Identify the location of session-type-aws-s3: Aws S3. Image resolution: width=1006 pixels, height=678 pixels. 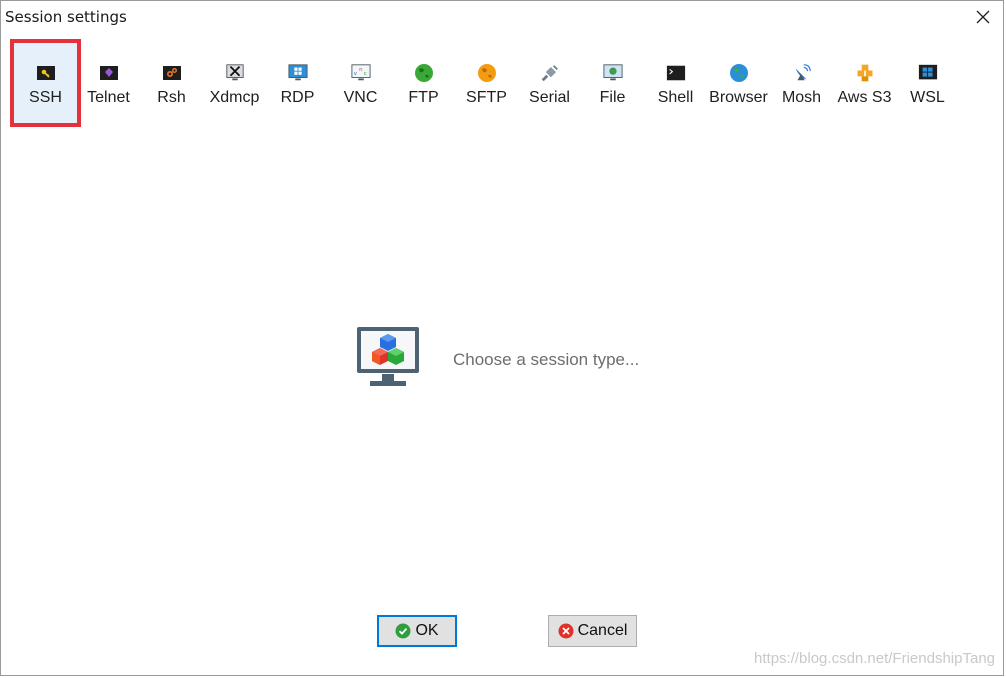
(864, 83).